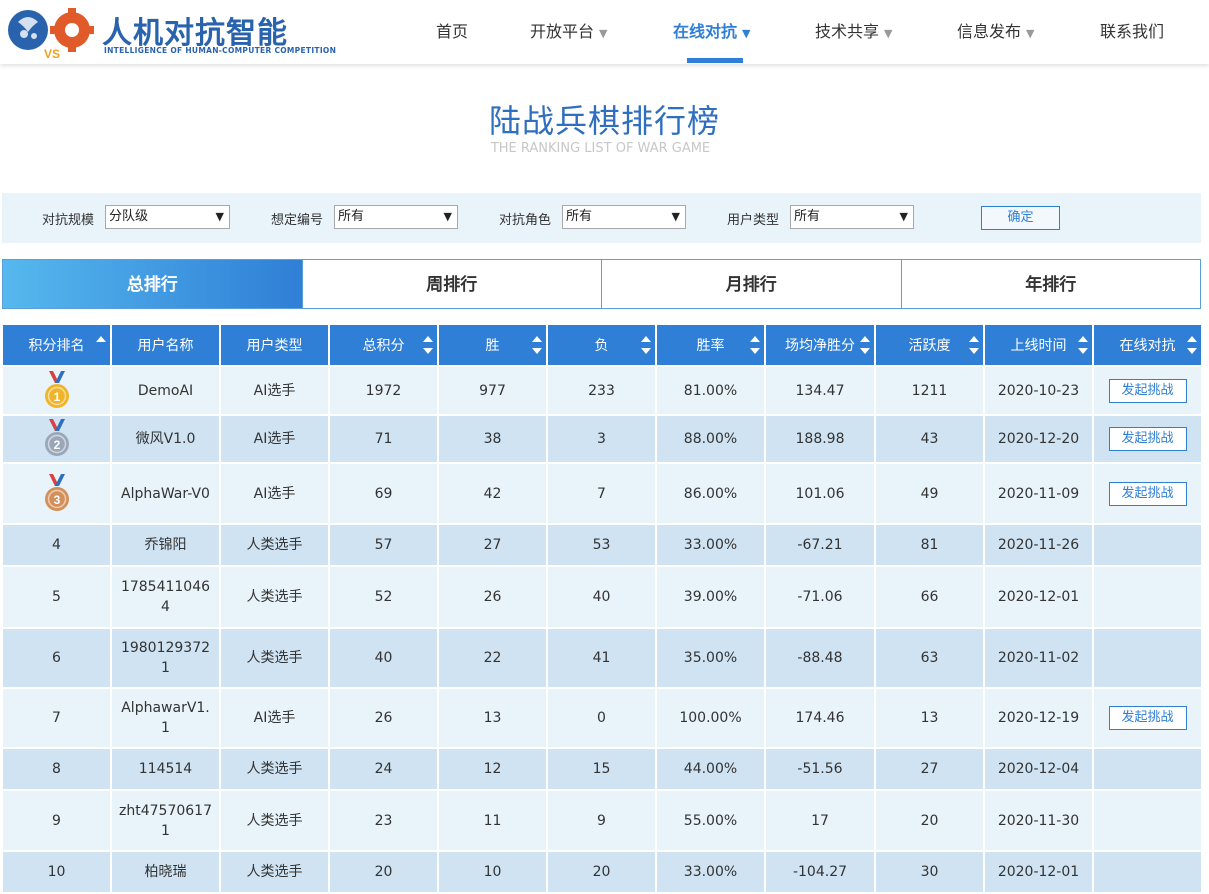 This screenshot has width=1209, height=894. I want to click on role-select: 所有 ▼, so click(624, 217).